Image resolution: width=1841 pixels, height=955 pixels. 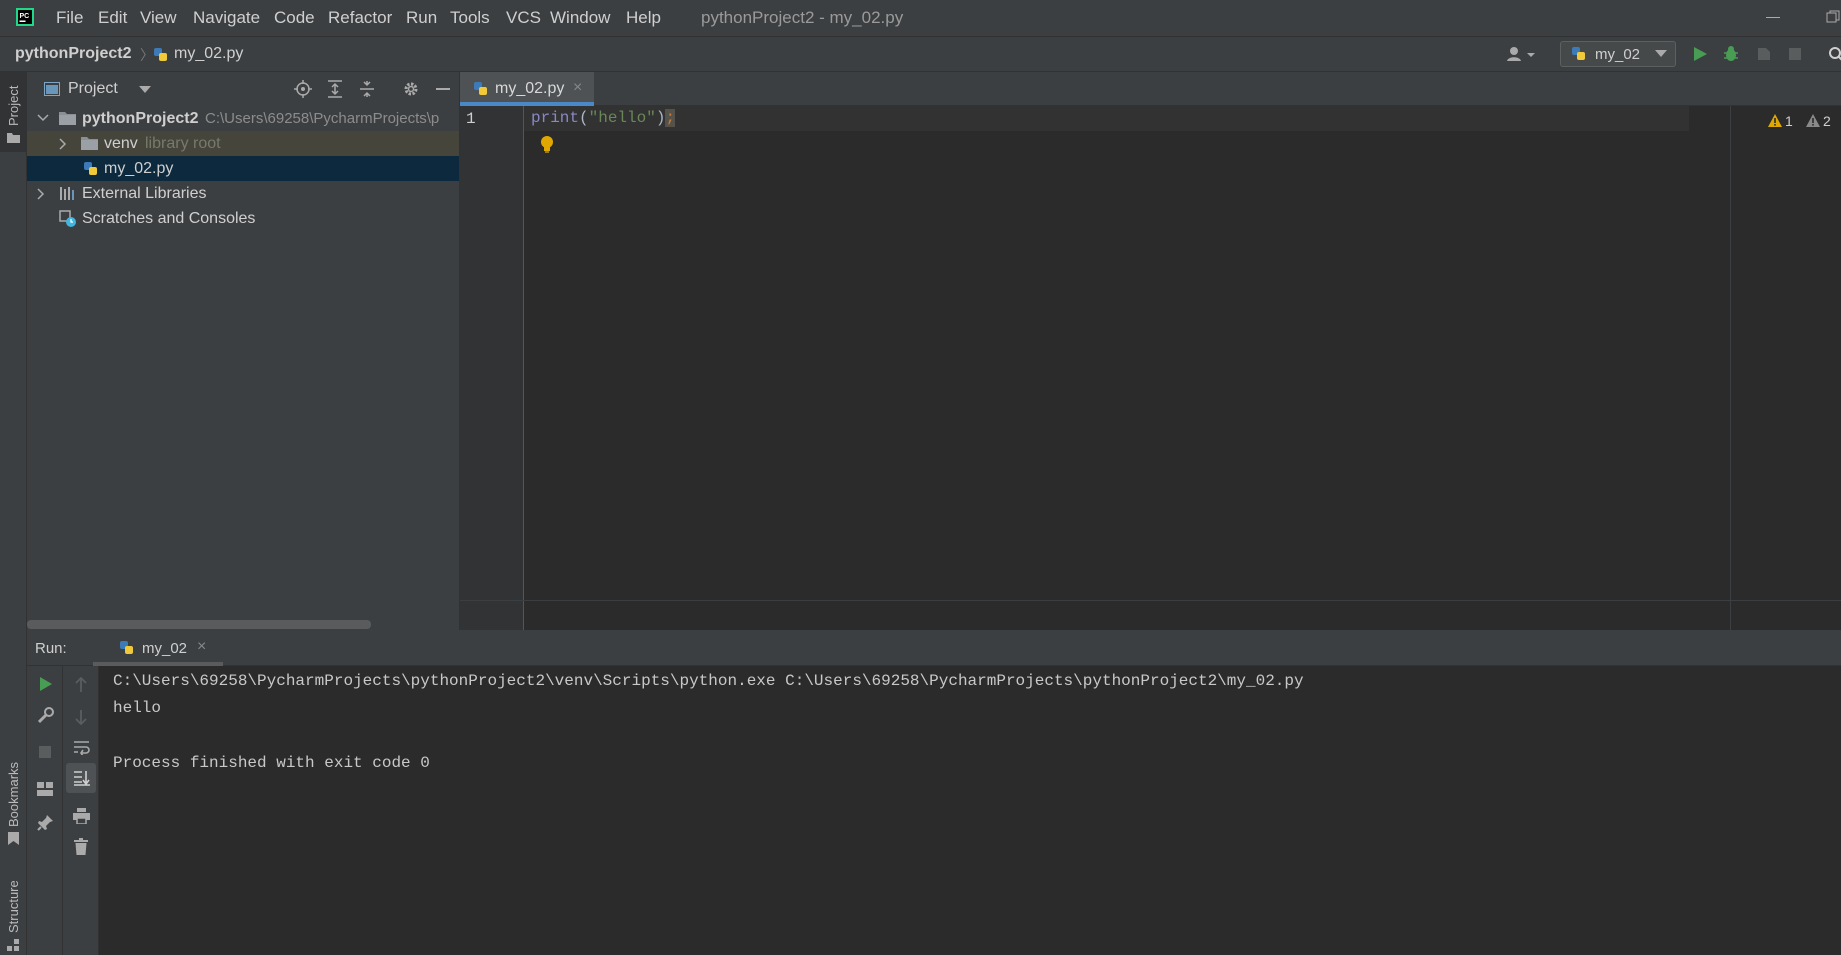 What do you see at coordinates (45, 789) in the screenshot?
I see `layout-icon` at bounding box center [45, 789].